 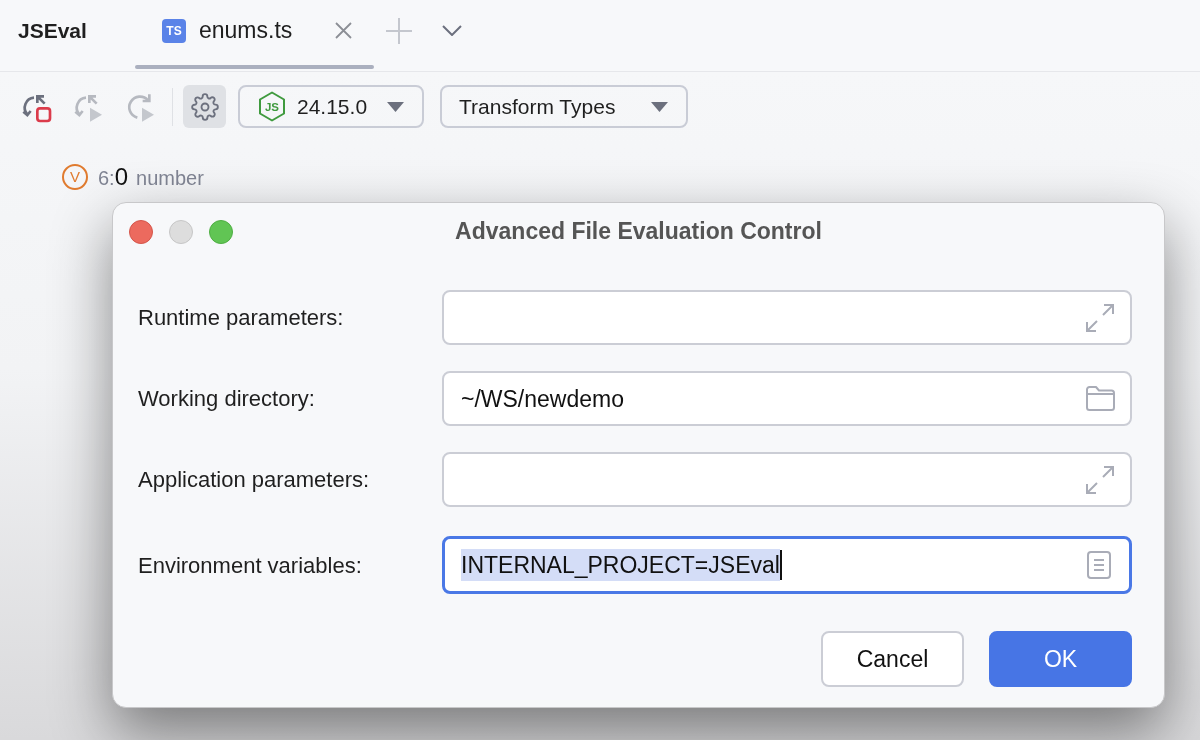 I want to click on editor-tab: TS enums.ts, so click(x=255, y=35).